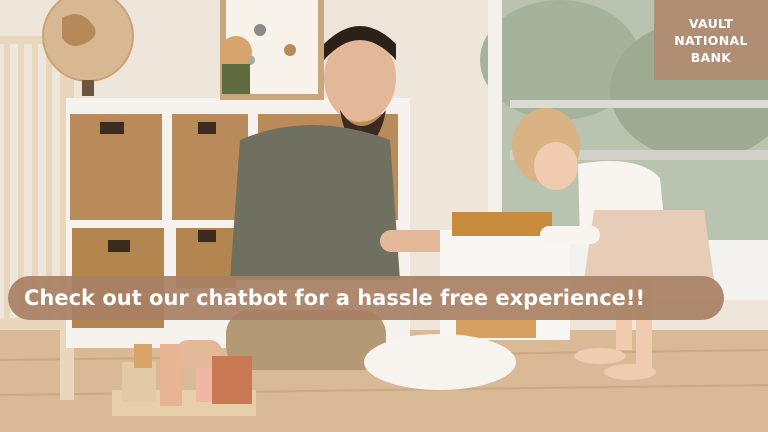 This screenshot has width=768, height=432. I want to click on logo-line-bank: BANK, so click(711, 57).